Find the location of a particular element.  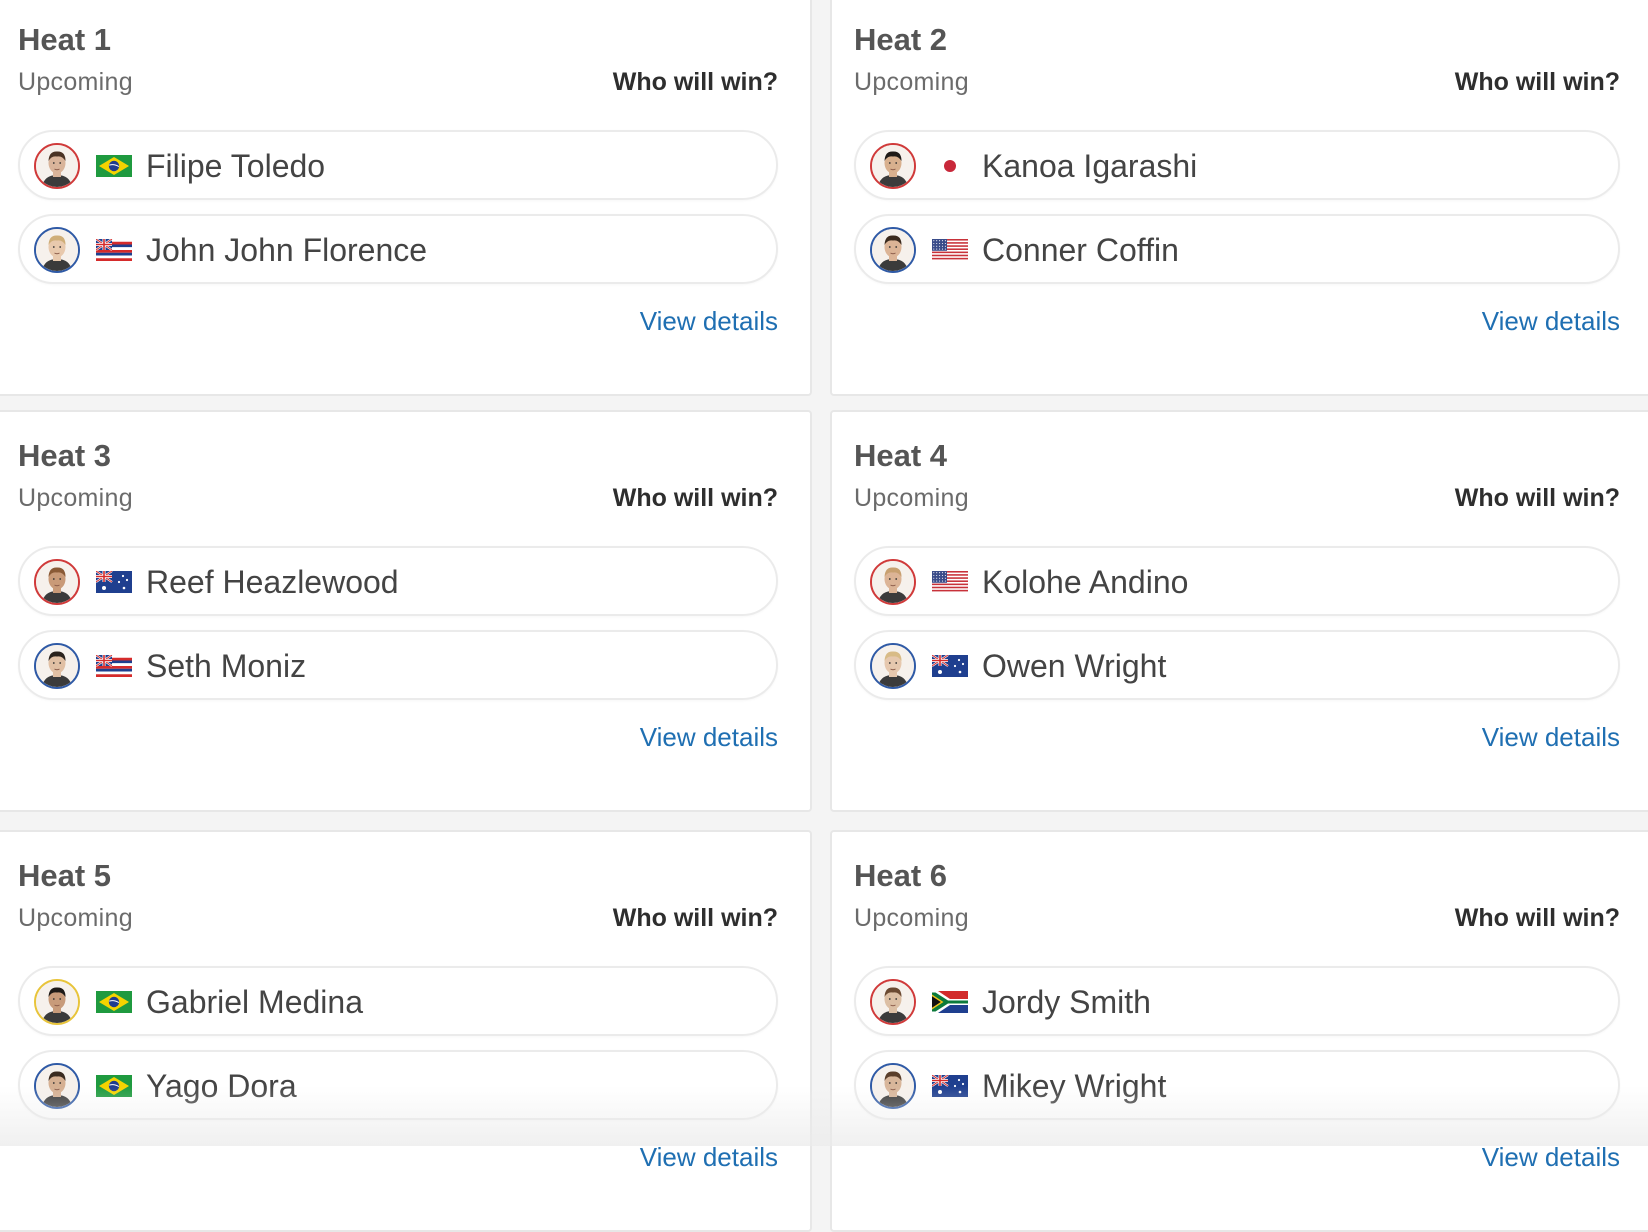

japan-flag-icon is located at coordinates (950, 166).